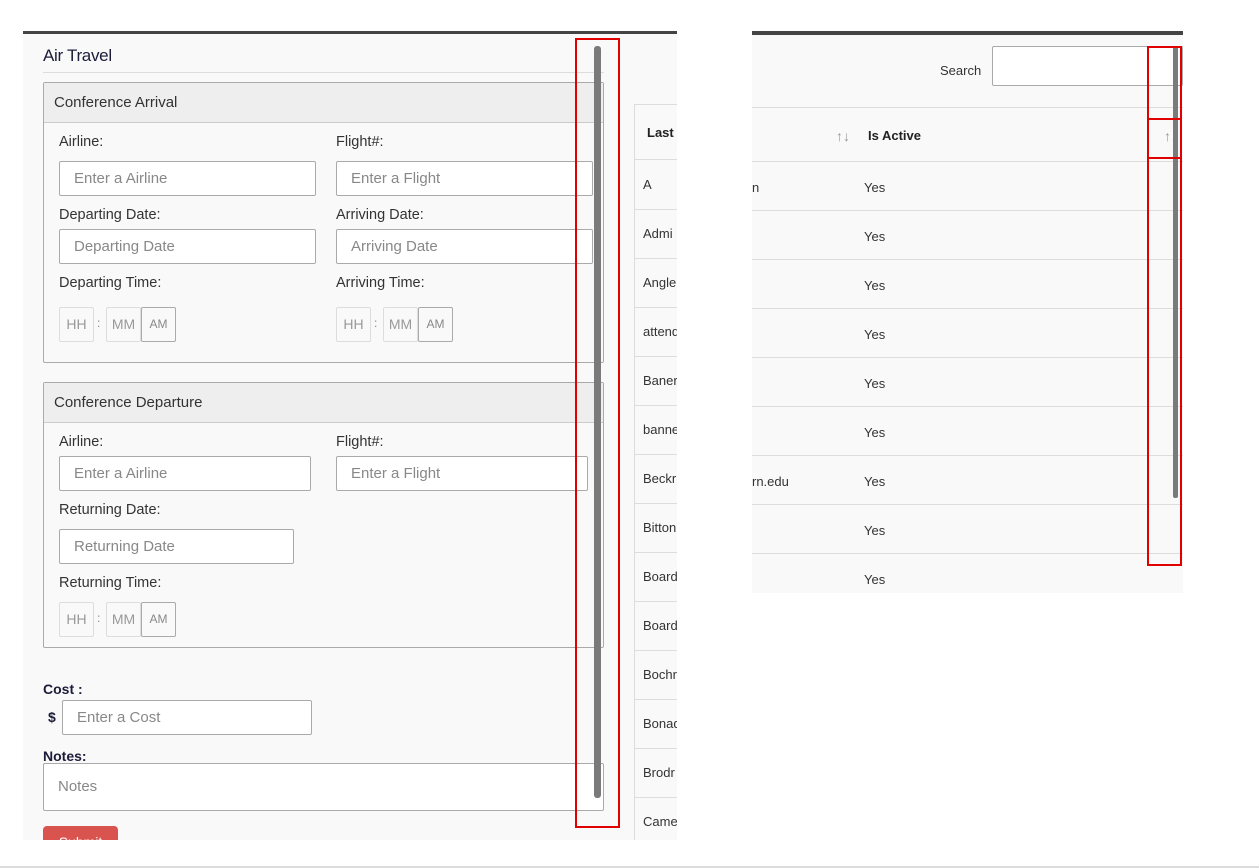 The image size is (1259, 868). I want to click on arriving-time-picker: HH : MM AM, so click(395, 324).